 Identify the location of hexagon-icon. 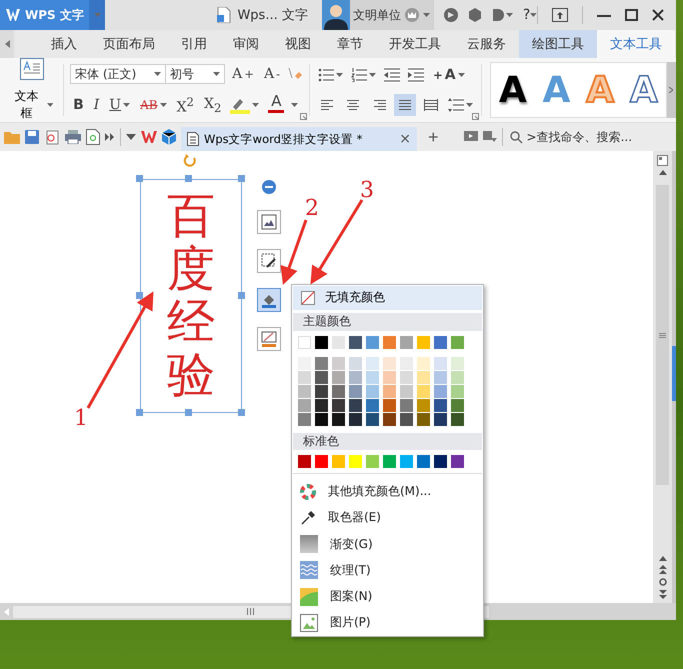
(475, 15).